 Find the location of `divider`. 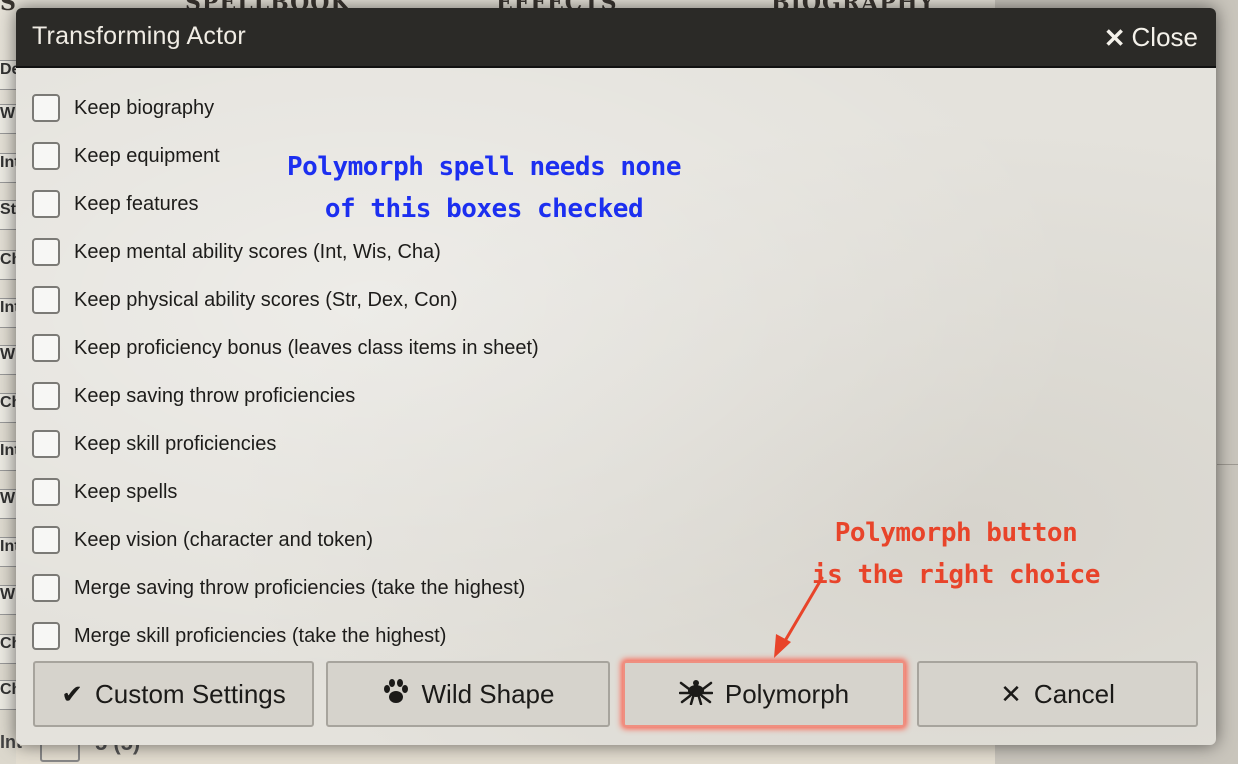

divider is located at coordinates (1227, 464).